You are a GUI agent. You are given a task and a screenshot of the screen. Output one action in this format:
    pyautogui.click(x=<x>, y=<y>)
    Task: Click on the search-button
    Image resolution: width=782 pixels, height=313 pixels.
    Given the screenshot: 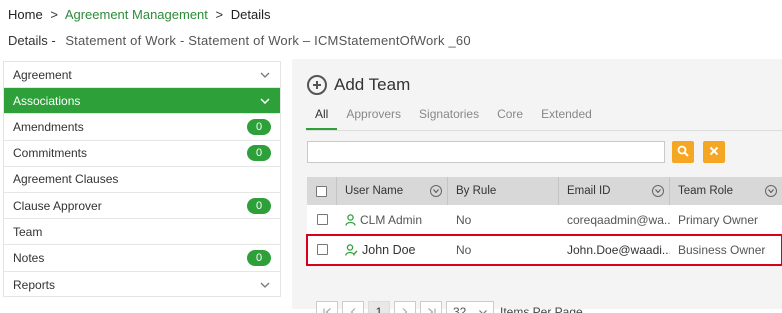 What is the action you would take?
    pyautogui.click(x=683, y=152)
    